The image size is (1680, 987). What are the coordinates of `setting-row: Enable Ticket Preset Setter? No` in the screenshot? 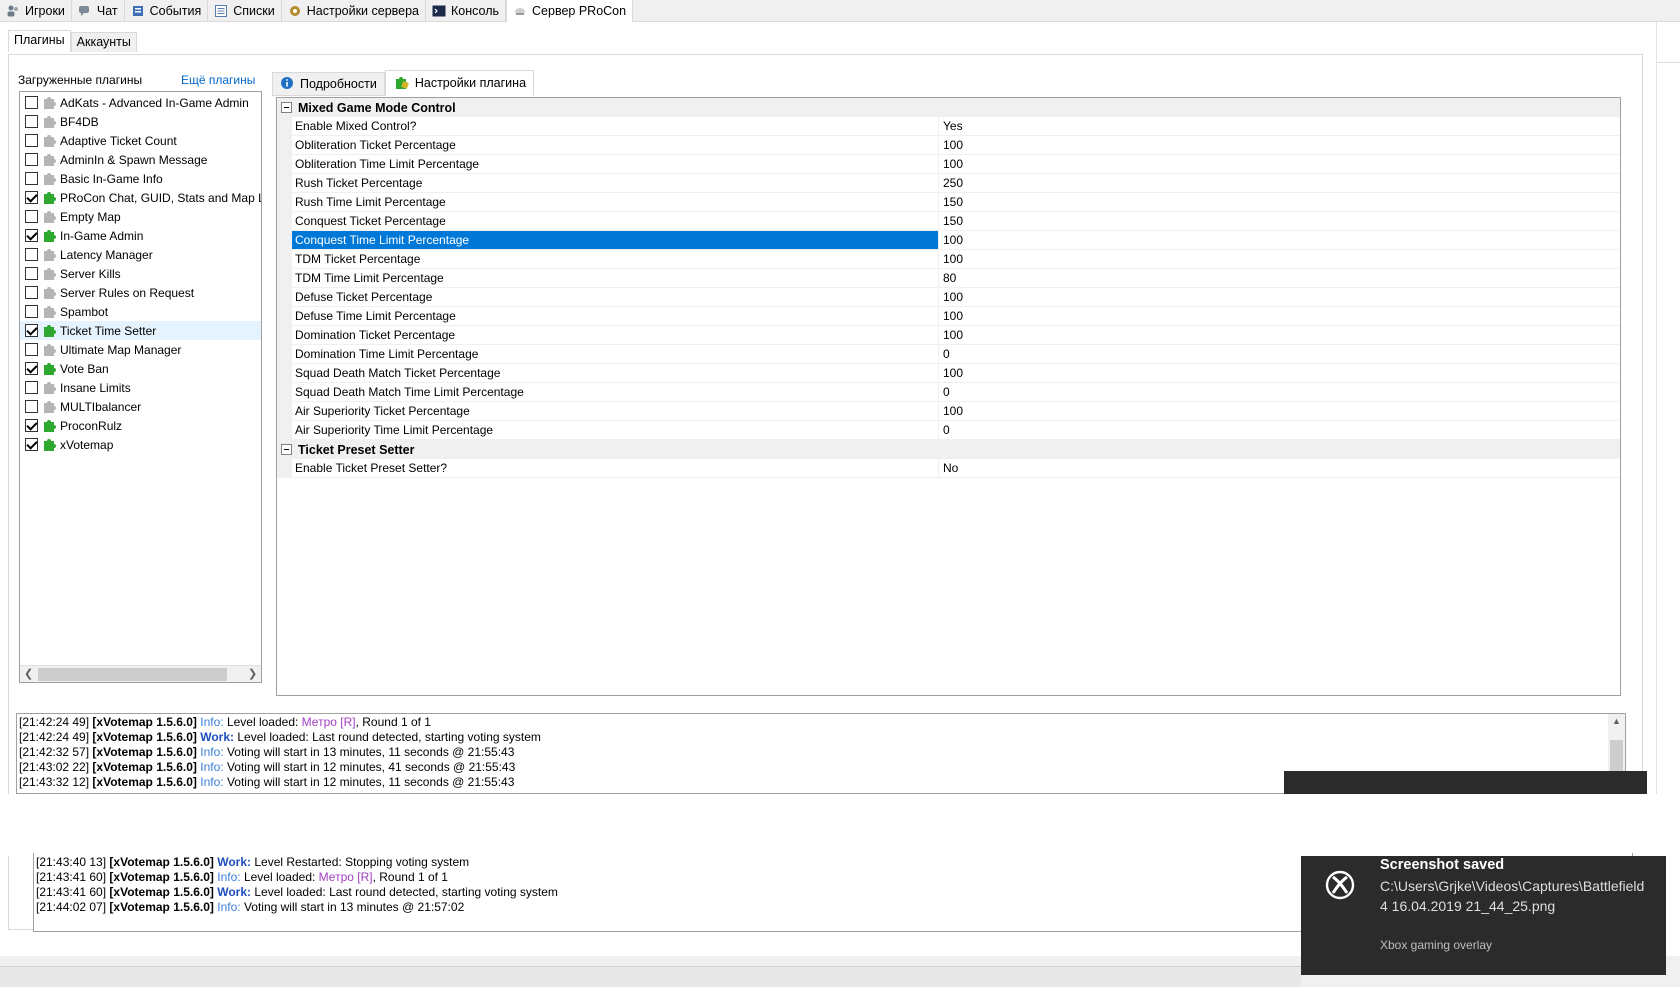 It's located at (948, 468).